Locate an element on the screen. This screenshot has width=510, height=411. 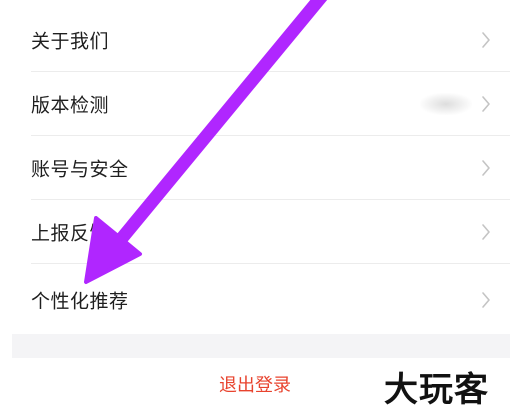
settings-item-label: 上报反馈 is located at coordinates (70, 233).